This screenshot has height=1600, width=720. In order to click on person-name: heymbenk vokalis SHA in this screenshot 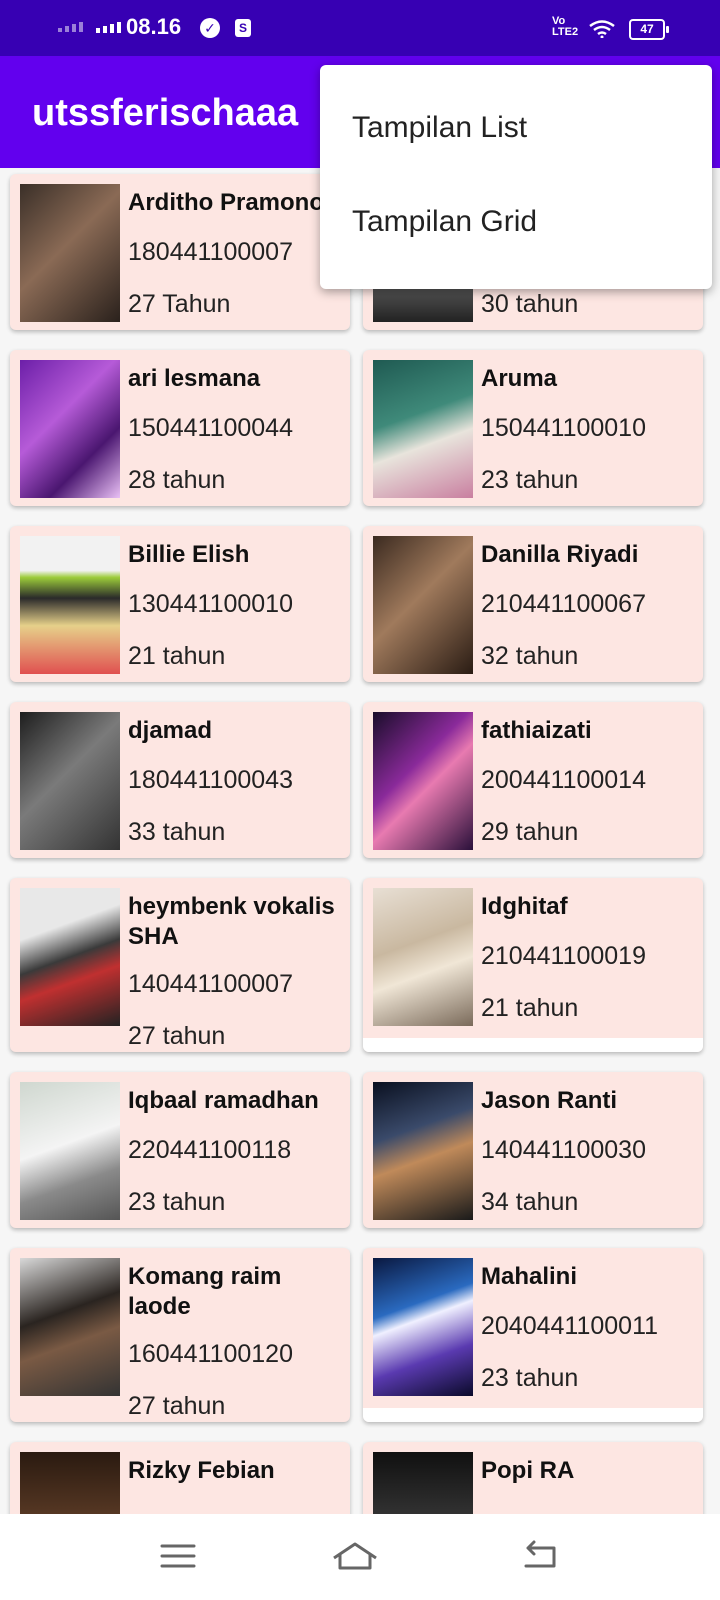, I will do `click(231, 921)`.